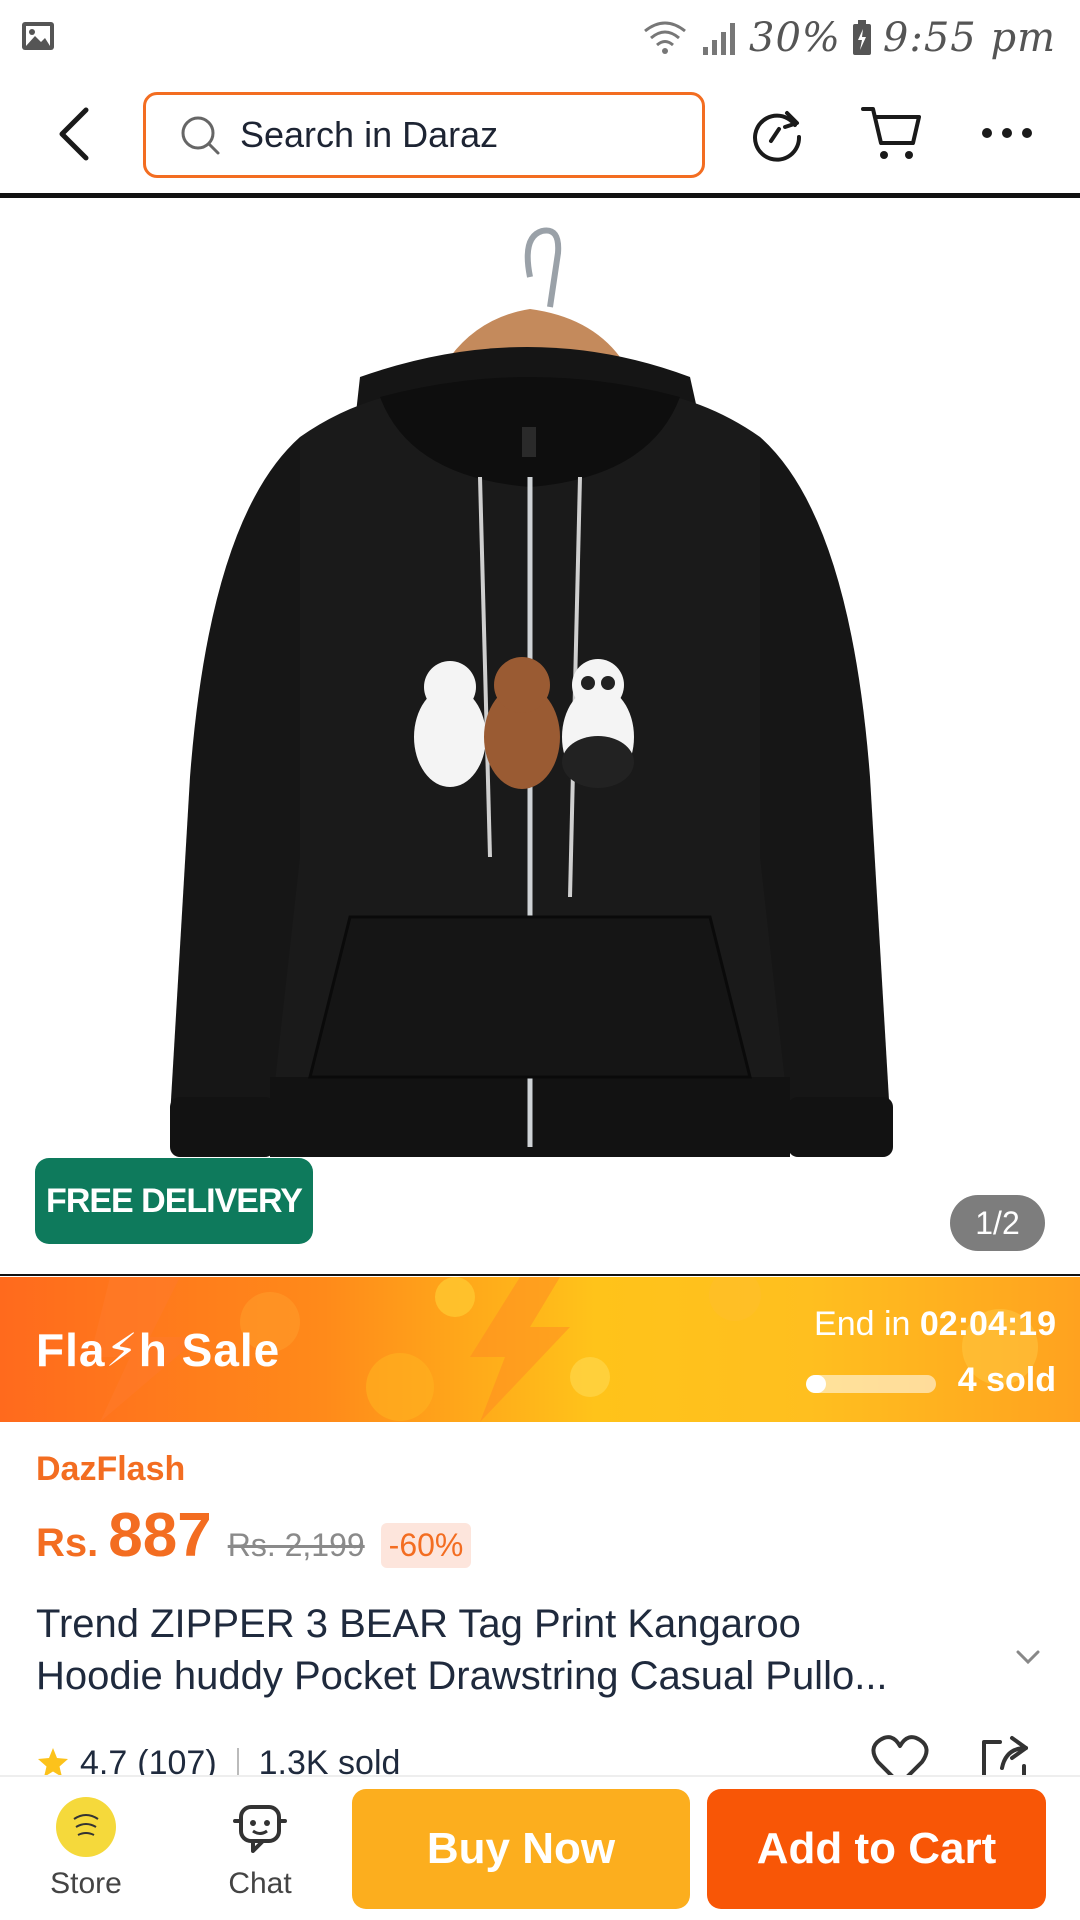  What do you see at coordinates (861, 37) in the screenshot?
I see `battery-icon` at bounding box center [861, 37].